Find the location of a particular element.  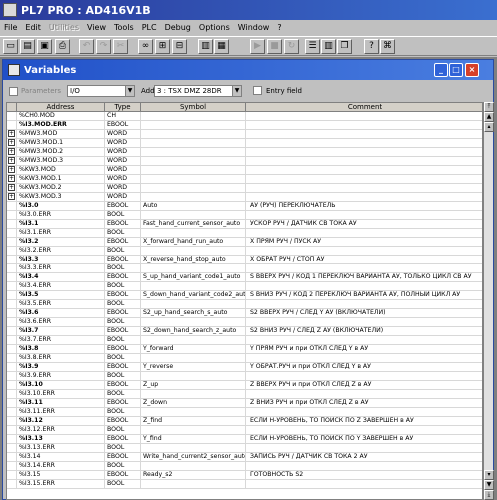

table-row: + %MW3.MOD.1 WORD is located at coordinates (244, 143).